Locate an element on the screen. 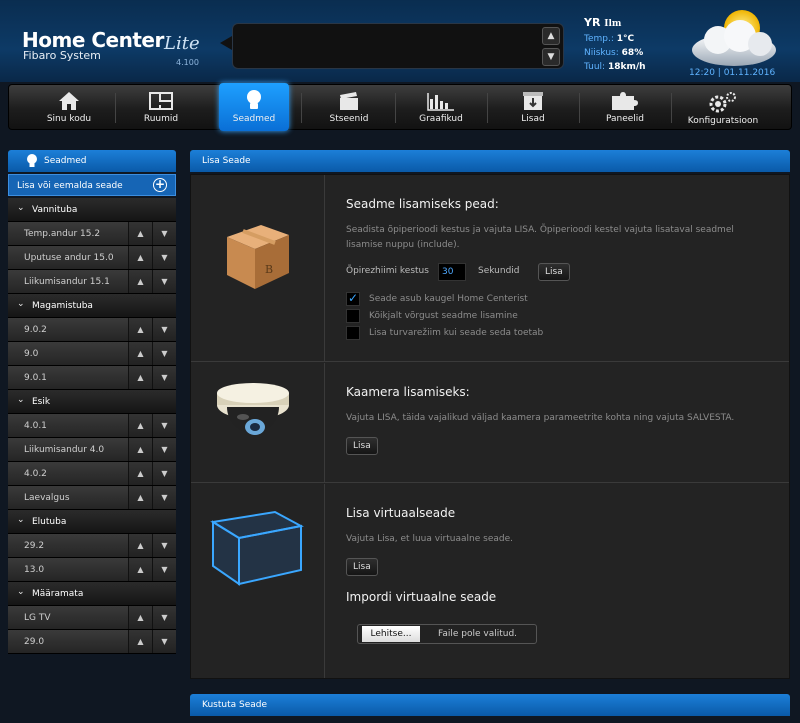 Image resolution: width=800 pixels, height=723 pixels. device-row: Temp.andur 15.2 ▲ ▼ is located at coordinates (92, 234).